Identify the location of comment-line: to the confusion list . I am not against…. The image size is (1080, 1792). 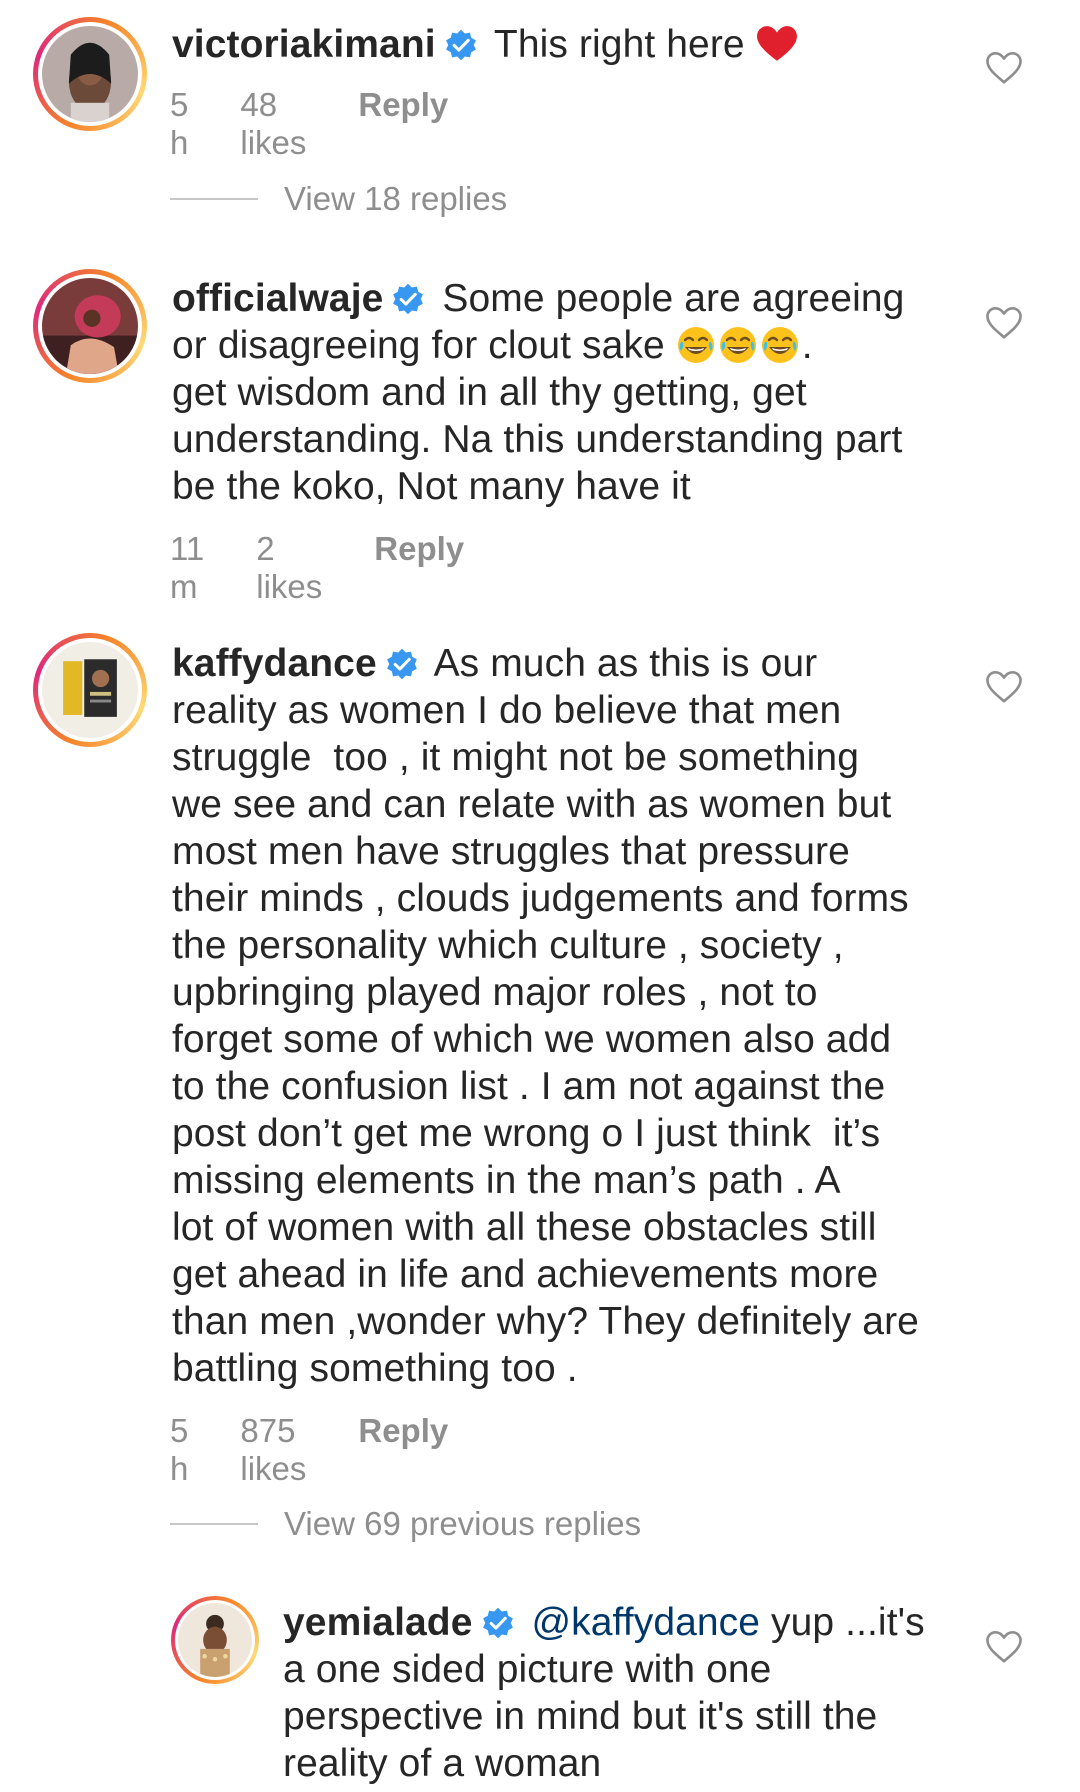
(529, 1086).